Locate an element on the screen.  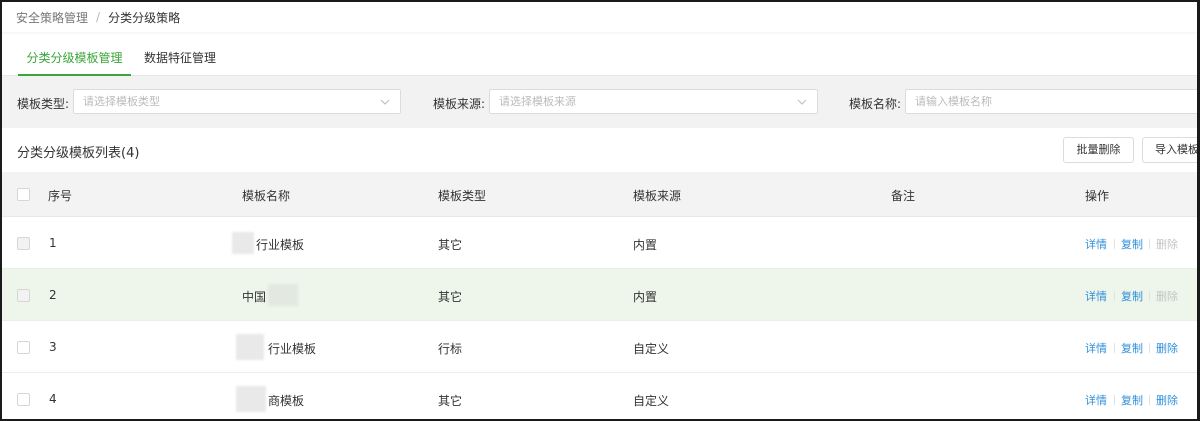
header-note: 备注 is located at coordinates (903, 196).